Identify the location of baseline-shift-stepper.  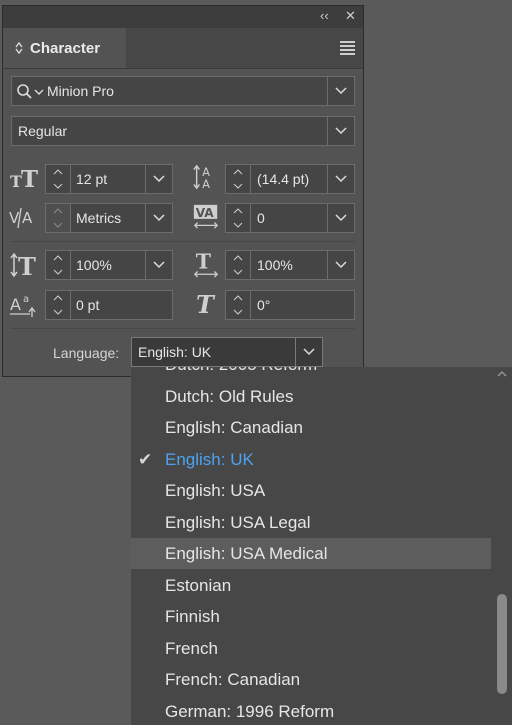
(58, 305).